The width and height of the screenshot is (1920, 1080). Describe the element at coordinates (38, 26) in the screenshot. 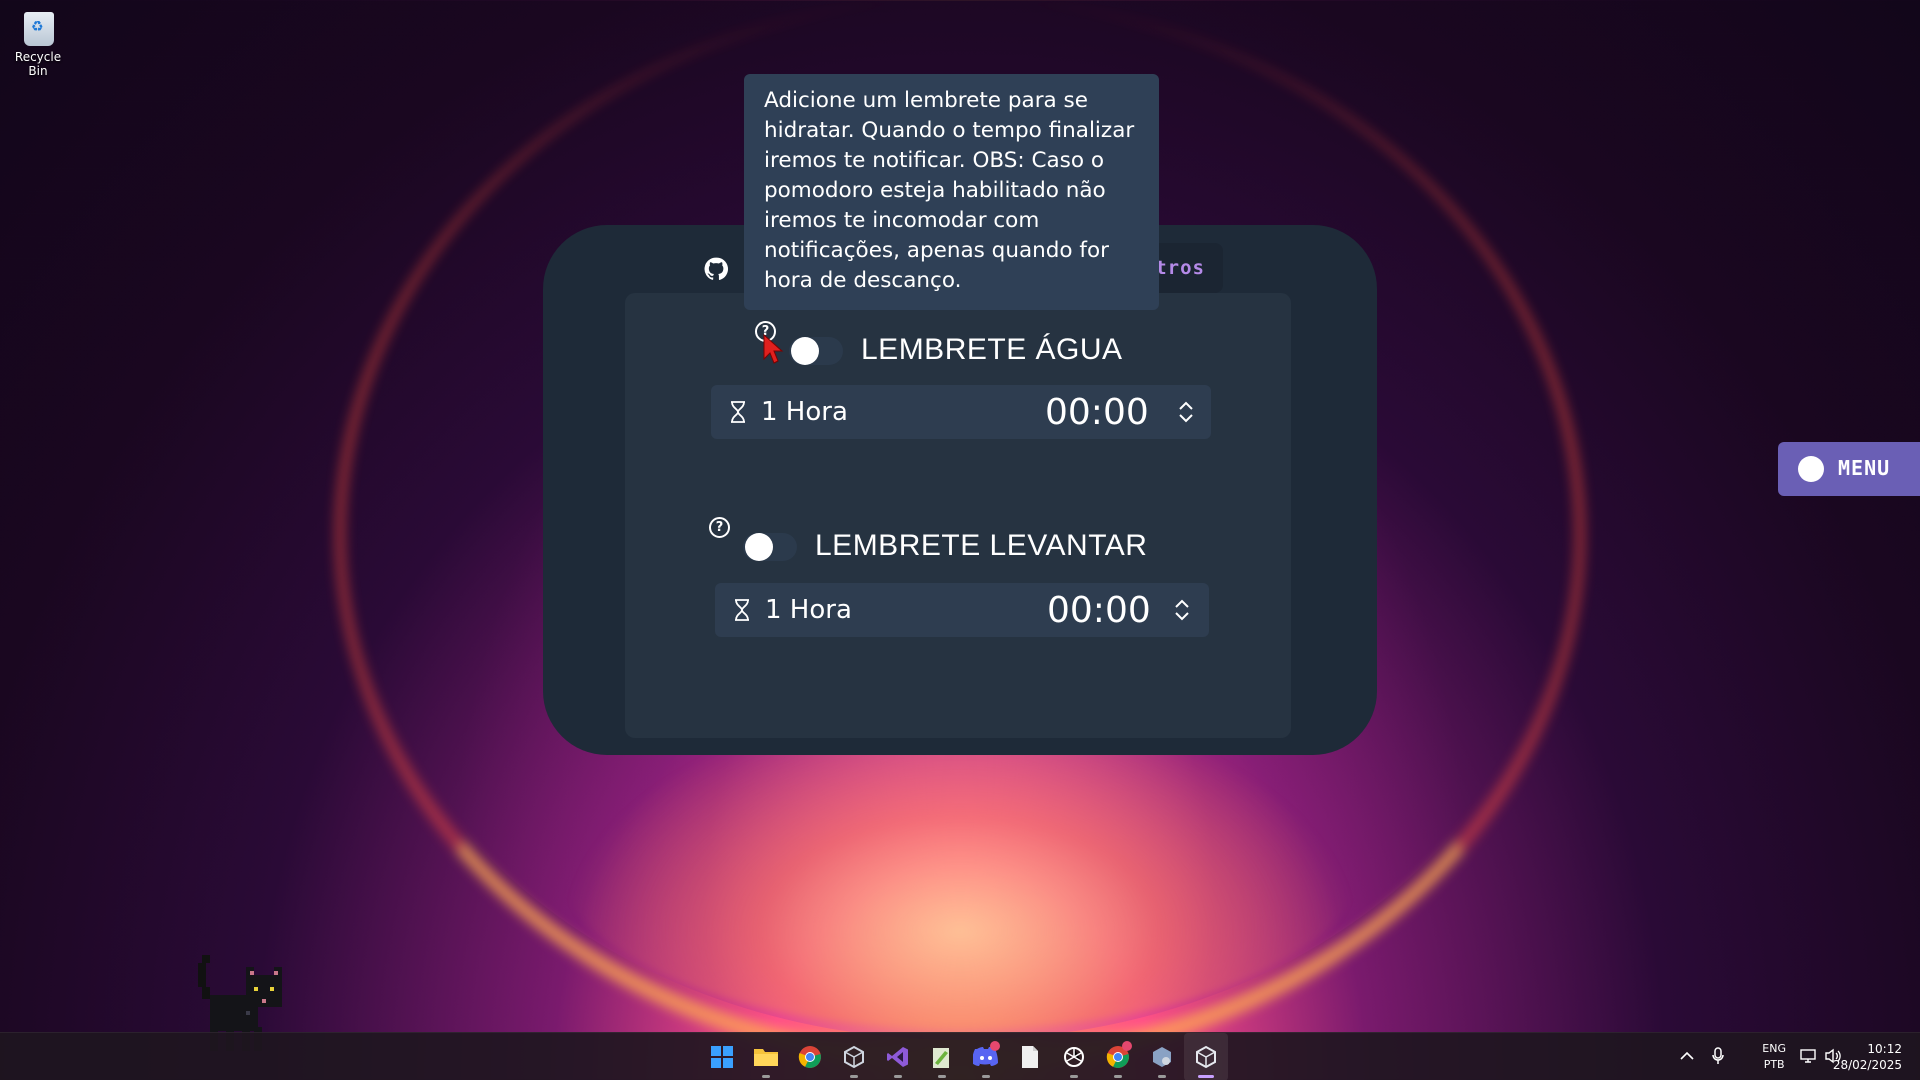

I see `recycle-bin-icon: ♻` at that location.